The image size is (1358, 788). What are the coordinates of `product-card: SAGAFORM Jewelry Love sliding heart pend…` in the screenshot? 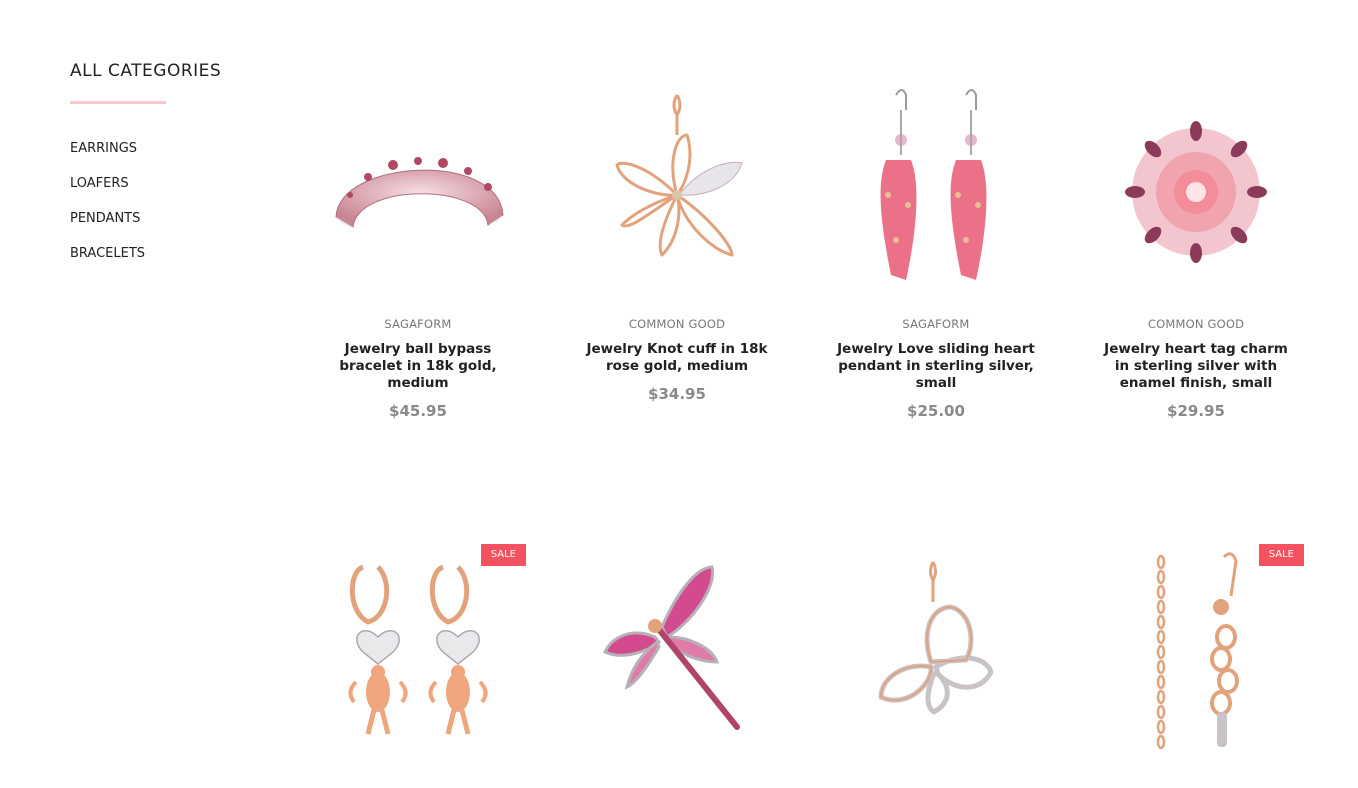 It's located at (936, 243).